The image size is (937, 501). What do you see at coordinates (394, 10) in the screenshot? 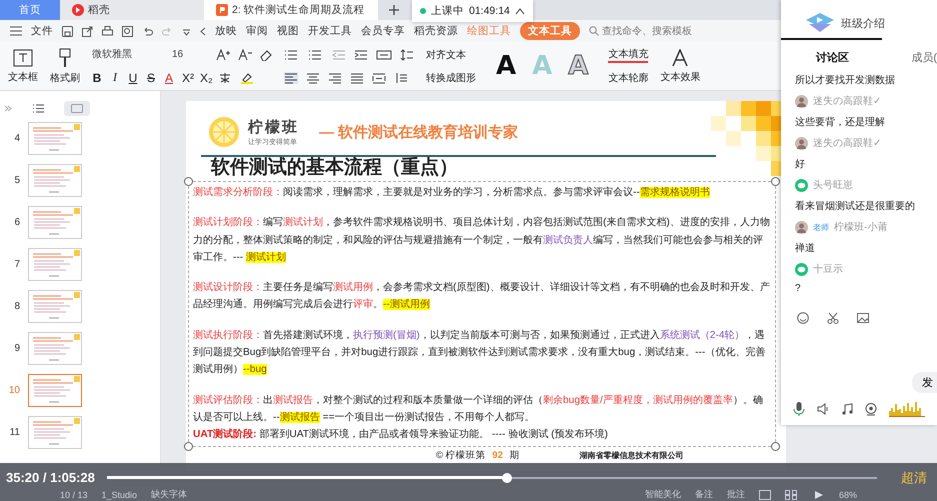
I see `new-tab-icon` at bounding box center [394, 10].